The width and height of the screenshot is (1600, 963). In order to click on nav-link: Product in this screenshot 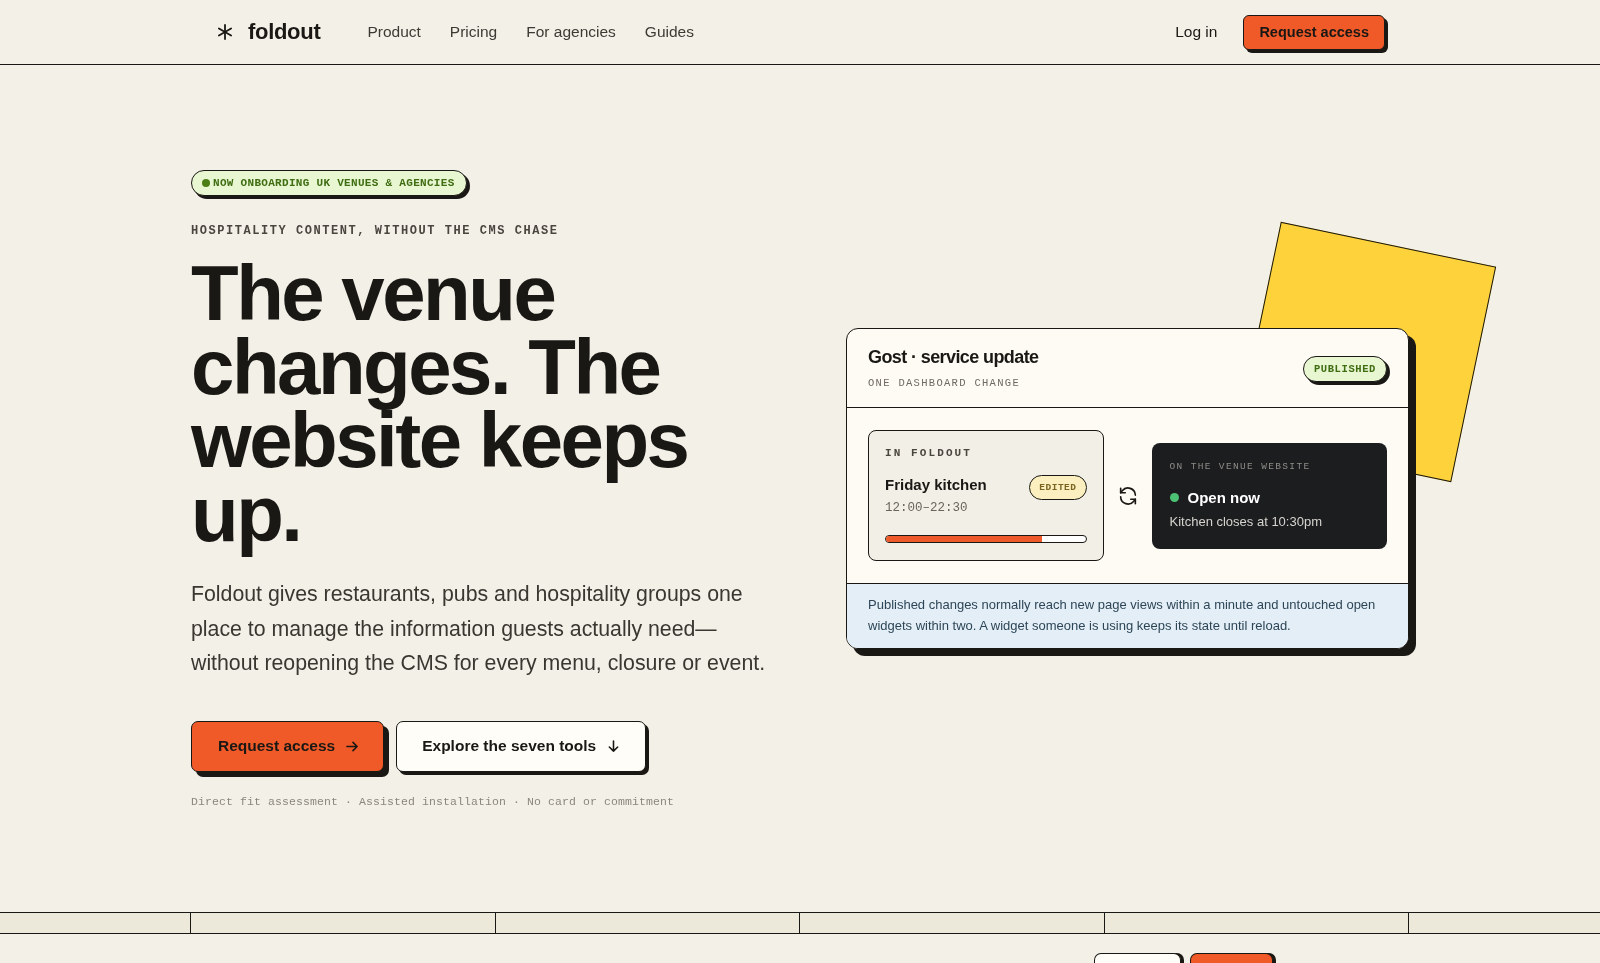, I will do `click(394, 32)`.